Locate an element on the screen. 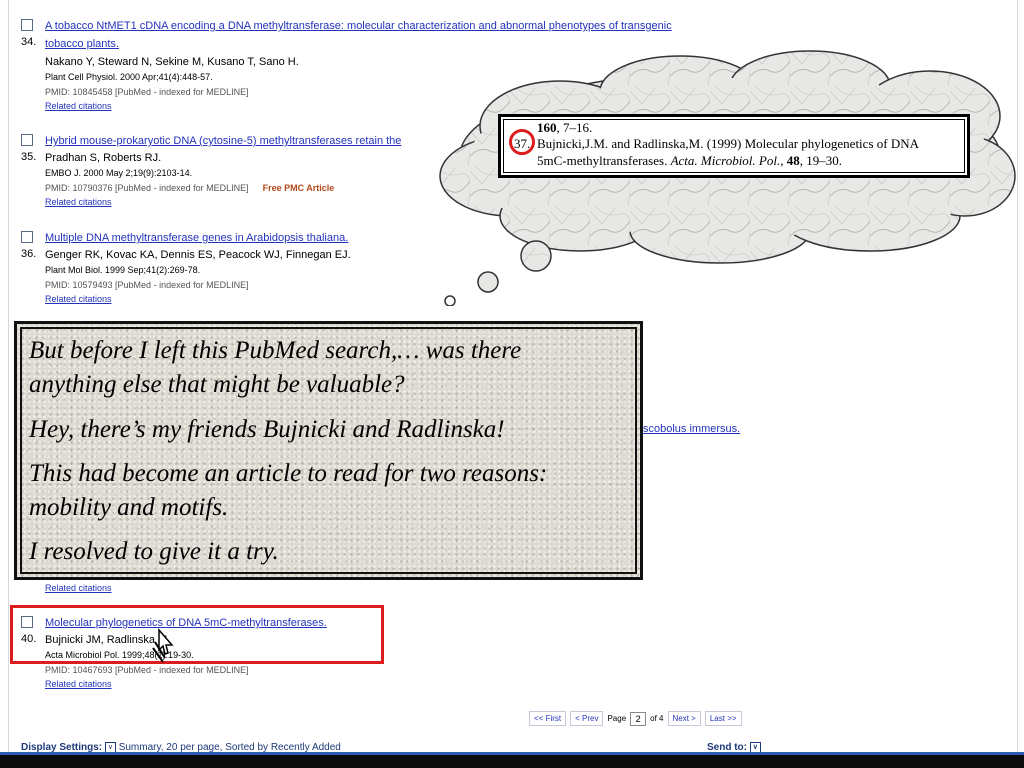 This screenshot has height=768, width=1024. page-count: of 4 is located at coordinates (657, 718).